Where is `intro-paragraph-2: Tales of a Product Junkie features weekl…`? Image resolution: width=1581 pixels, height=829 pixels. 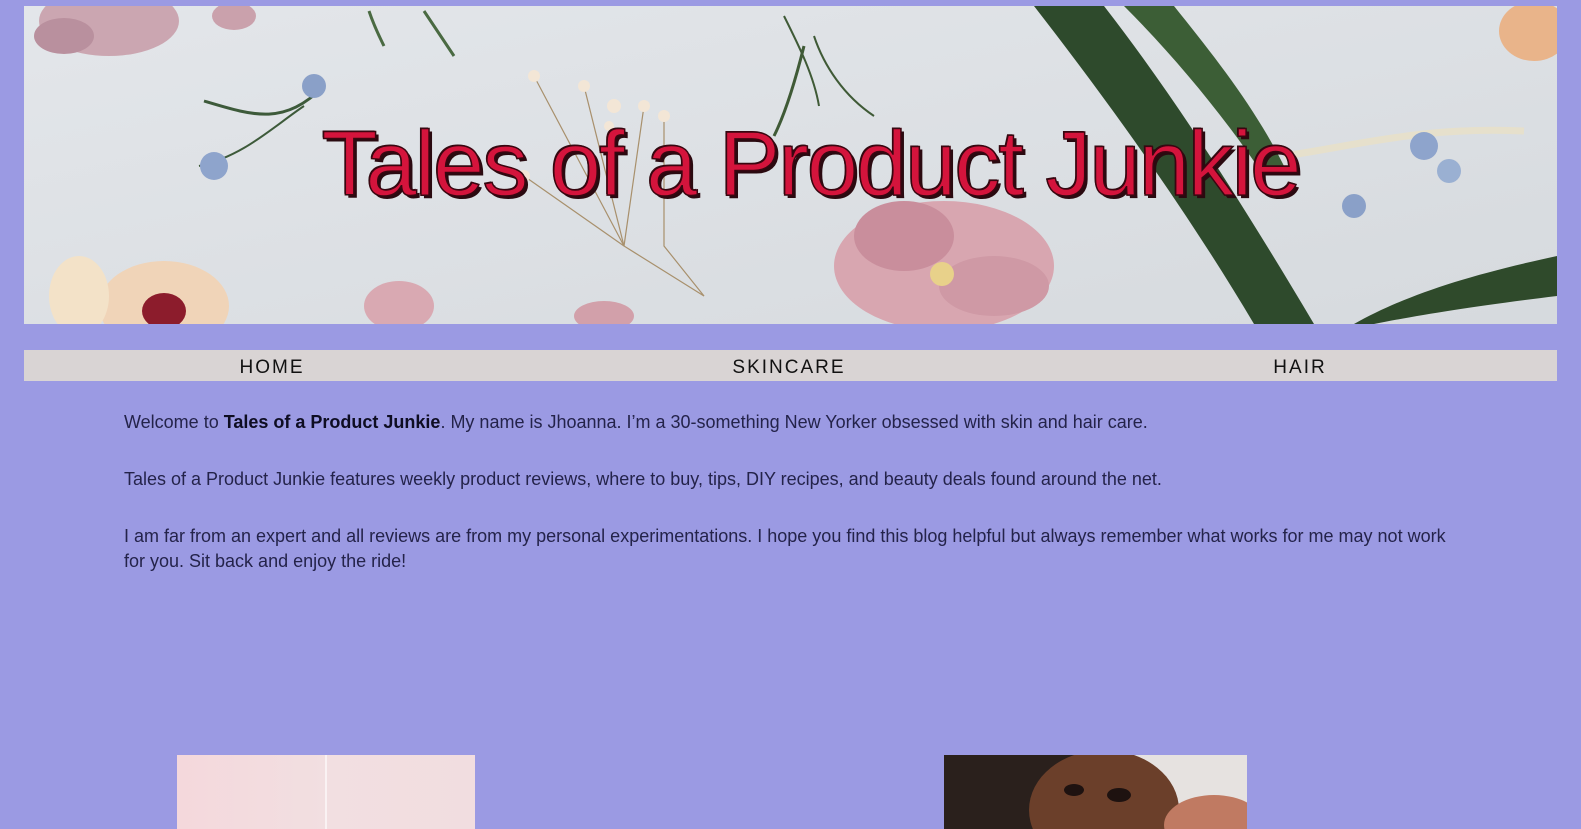 intro-paragraph-2: Tales of a Product Junkie features weekl… is located at coordinates (643, 479).